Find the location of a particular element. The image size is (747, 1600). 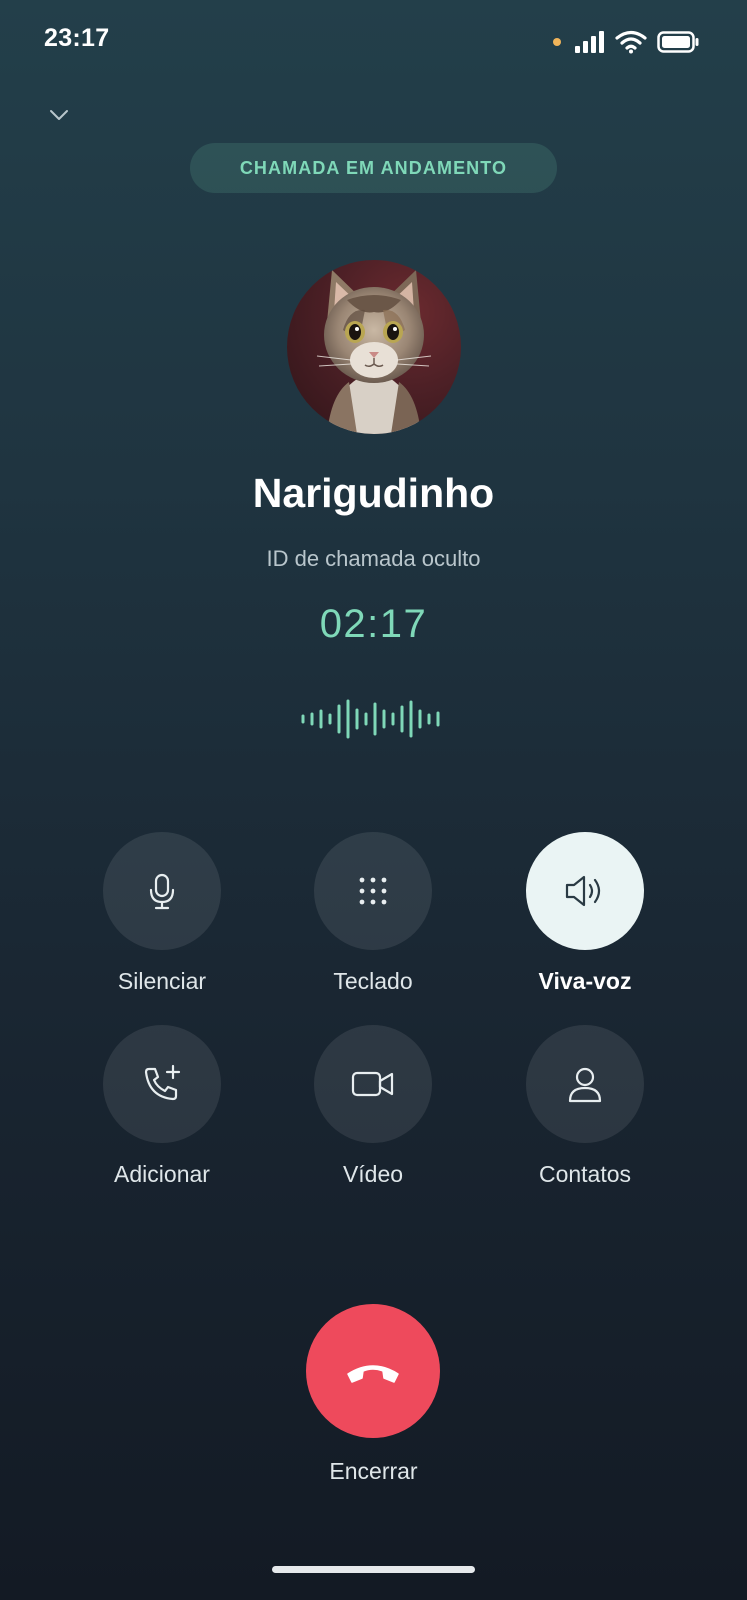

caller-id: ID de chamada oculto is located at coordinates (373, 558).